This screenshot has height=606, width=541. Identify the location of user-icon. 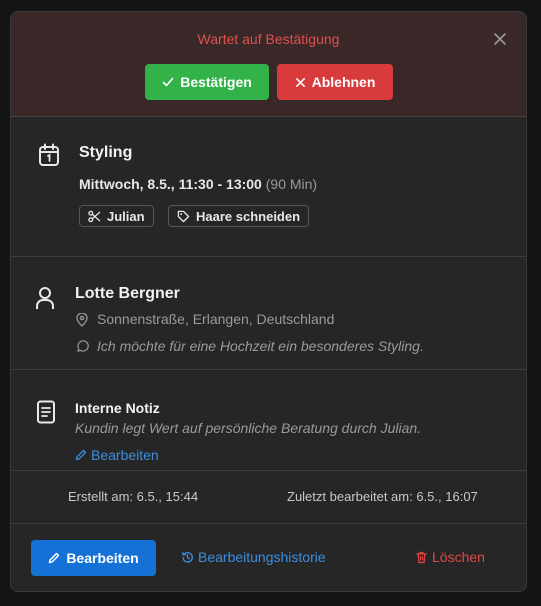
(45, 298).